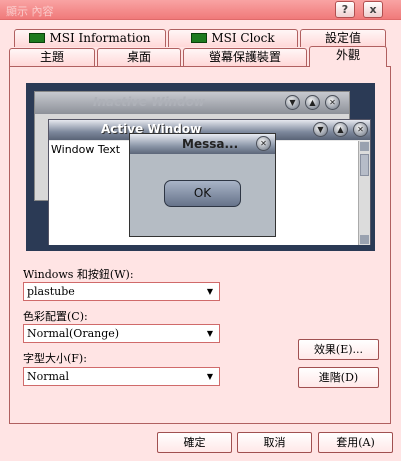 The height and width of the screenshot is (461, 401). I want to click on inactive-title-bar: Inactive Window ▼ ▲ ✕, so click(192, 103).